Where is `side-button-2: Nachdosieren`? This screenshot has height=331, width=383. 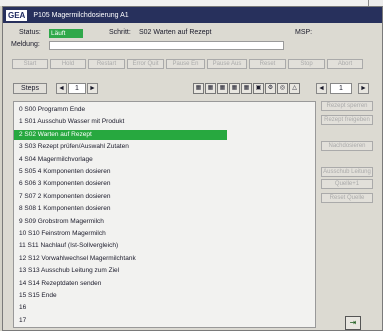
side-button-2: Nachdosieren is located at coordinates (347, 146).